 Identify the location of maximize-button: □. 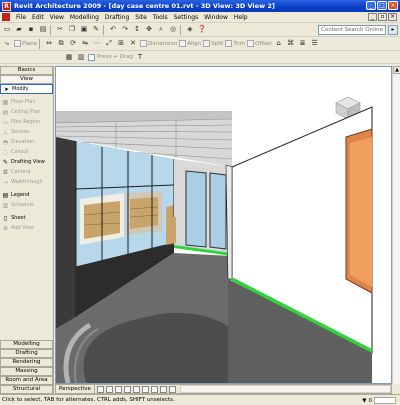
(382, 5).